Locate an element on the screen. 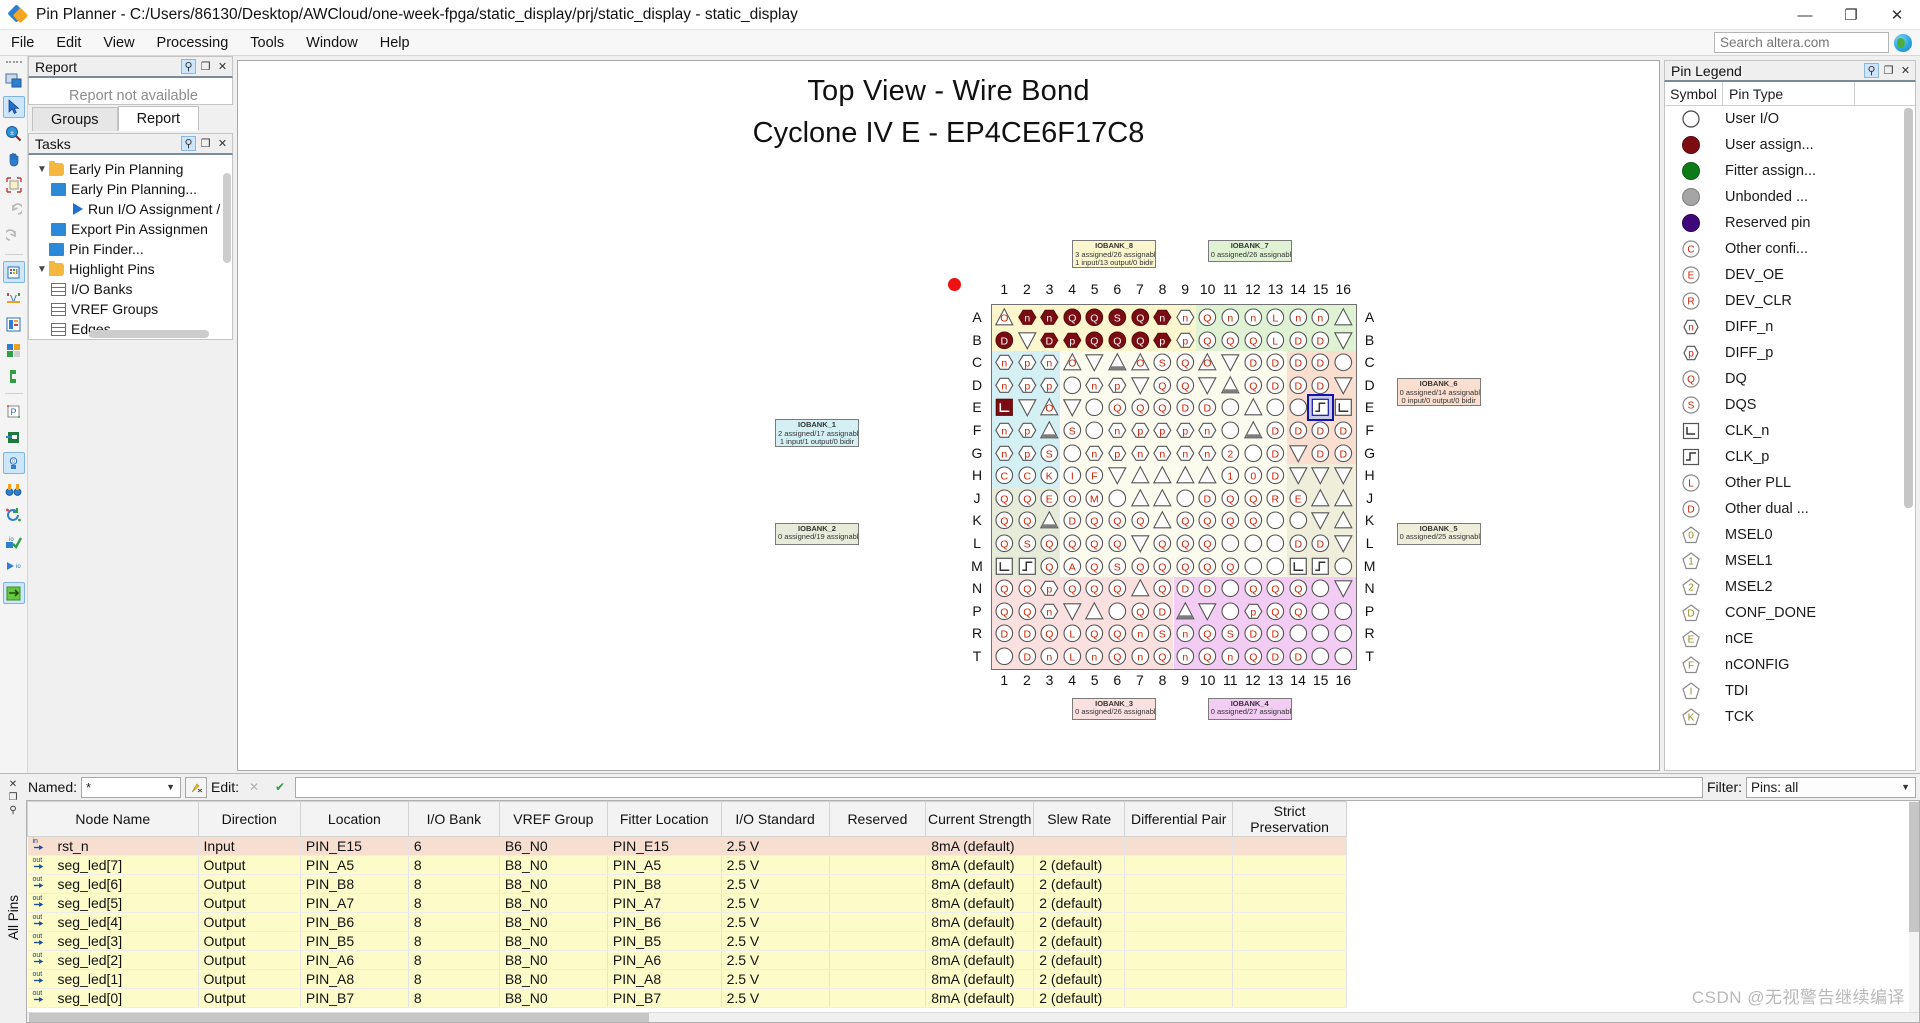 The height and width of the screenshot is (1023, 1920). io-bank-callout: IOBANK_3 0 assigned/26 assignable is located at coordinates (1114, 708).